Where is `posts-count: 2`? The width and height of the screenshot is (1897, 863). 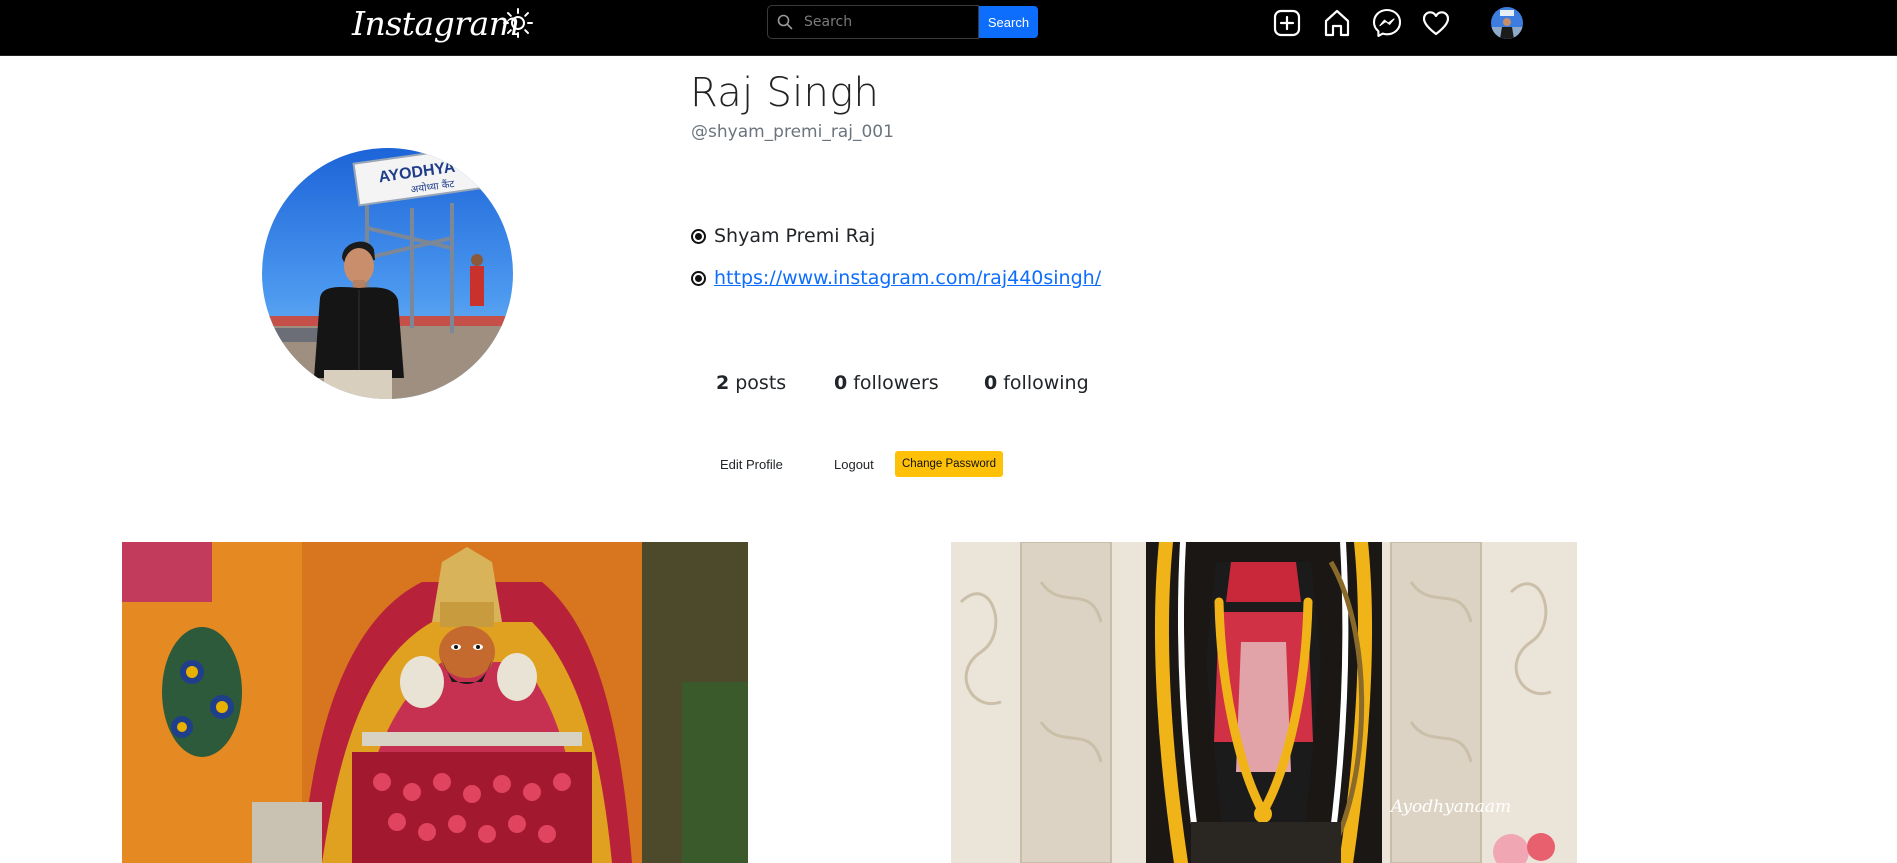 posts-count: 2 is located at coordinates (723, 383).